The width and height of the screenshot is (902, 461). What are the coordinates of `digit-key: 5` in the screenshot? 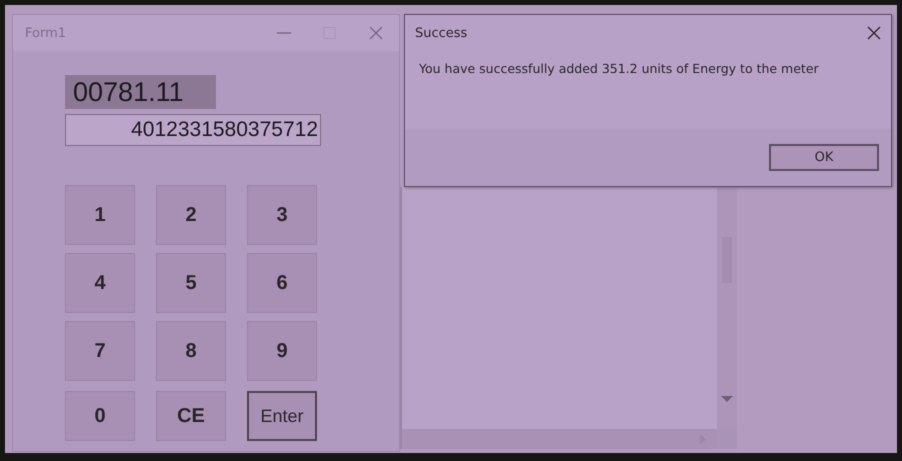 It's located at (191, 283).